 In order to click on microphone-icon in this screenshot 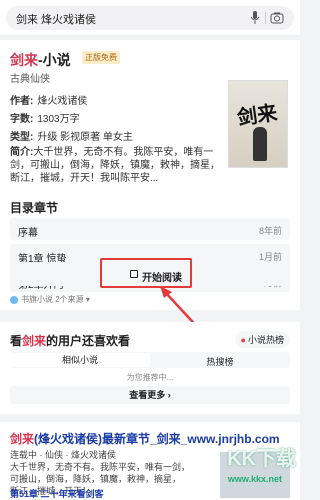, I will do `click(255, 18)`.